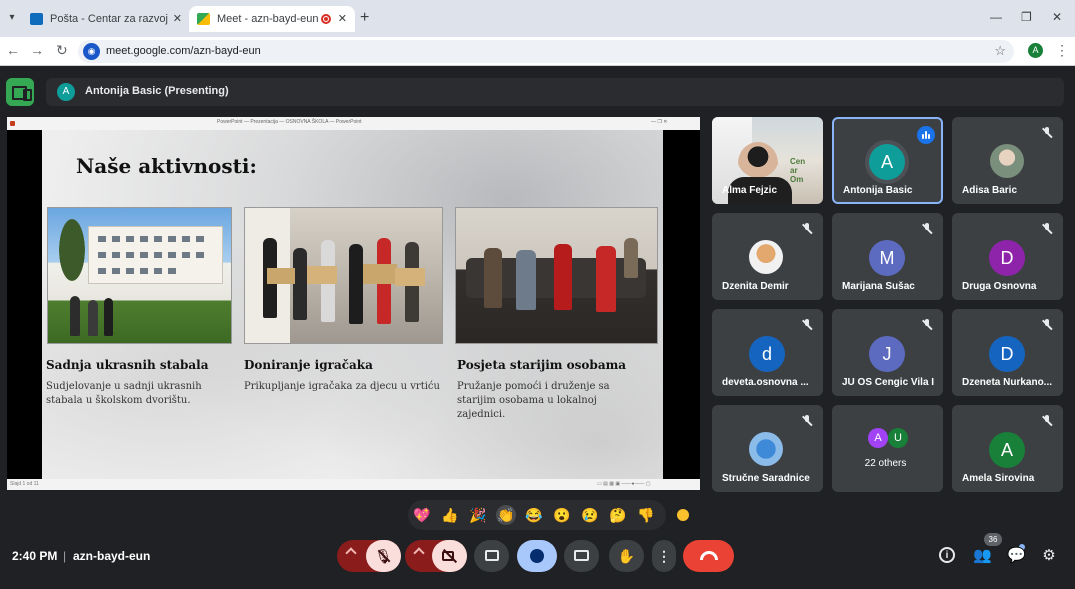  I want to click on others-count: 22 others, so click(885, 463).